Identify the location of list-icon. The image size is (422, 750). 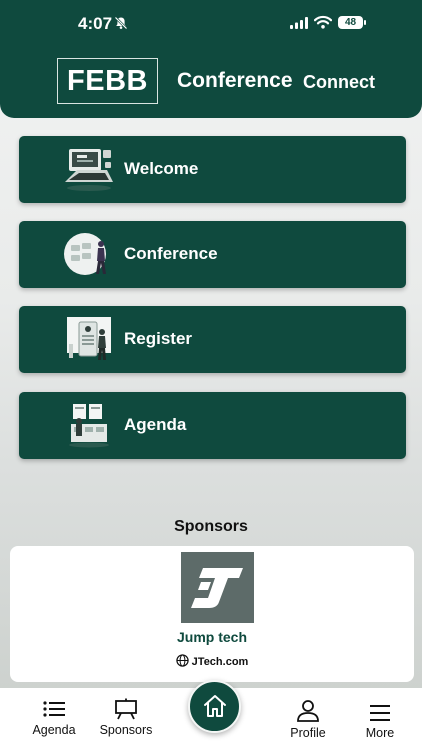
(54, 709).